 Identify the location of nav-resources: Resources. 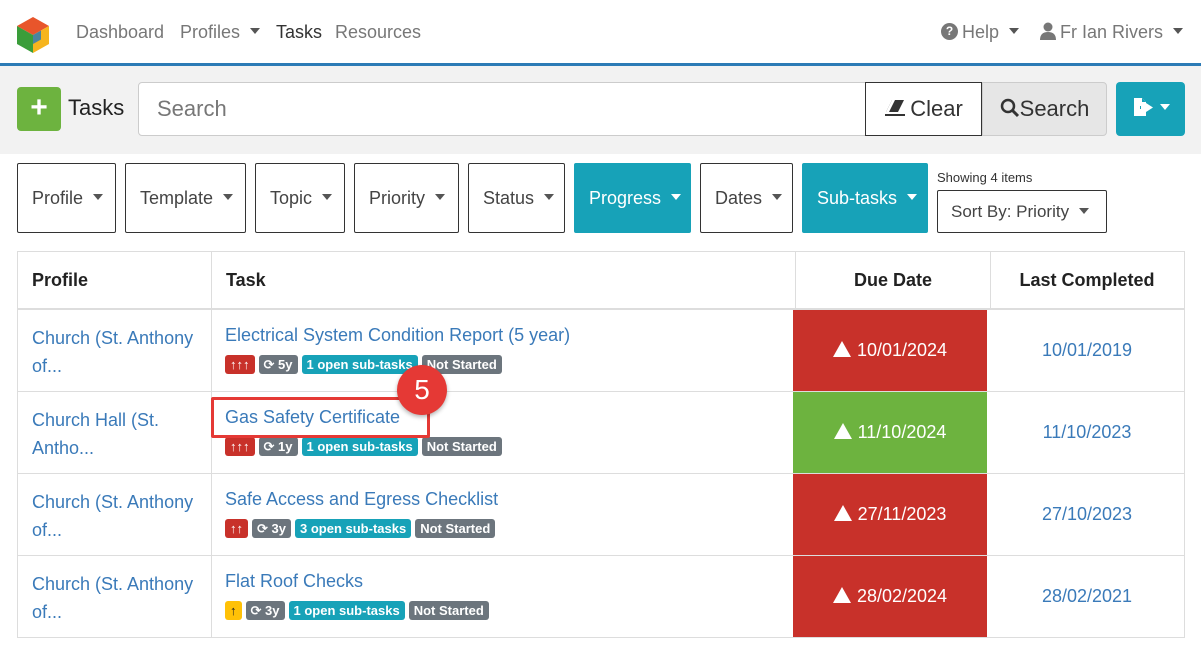
(378, 32).